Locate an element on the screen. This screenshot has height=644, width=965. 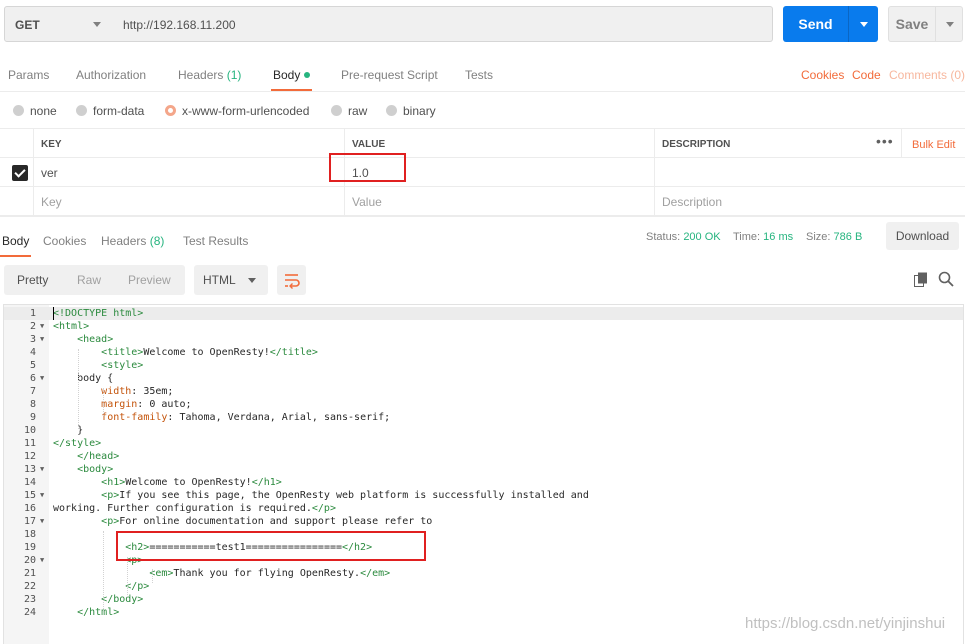
tab-body: Body is located at coordinates (291, 79).